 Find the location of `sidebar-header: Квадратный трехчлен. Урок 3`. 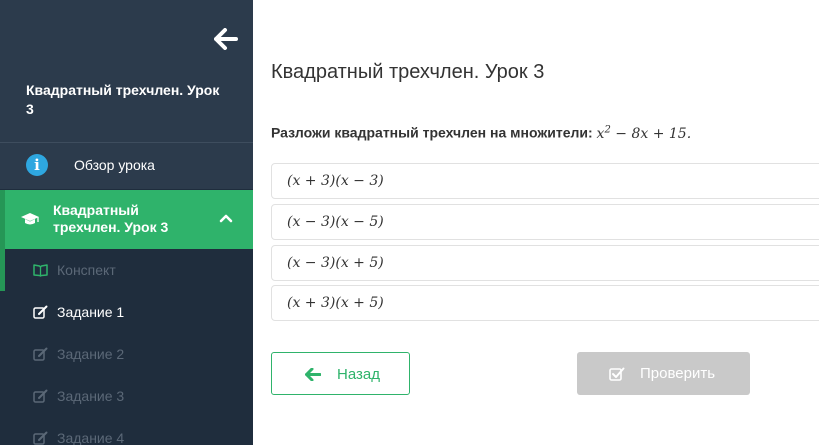

sidebar-header: Квадратный трехчлен. Урок 3 is located at coordinates (126, 71).